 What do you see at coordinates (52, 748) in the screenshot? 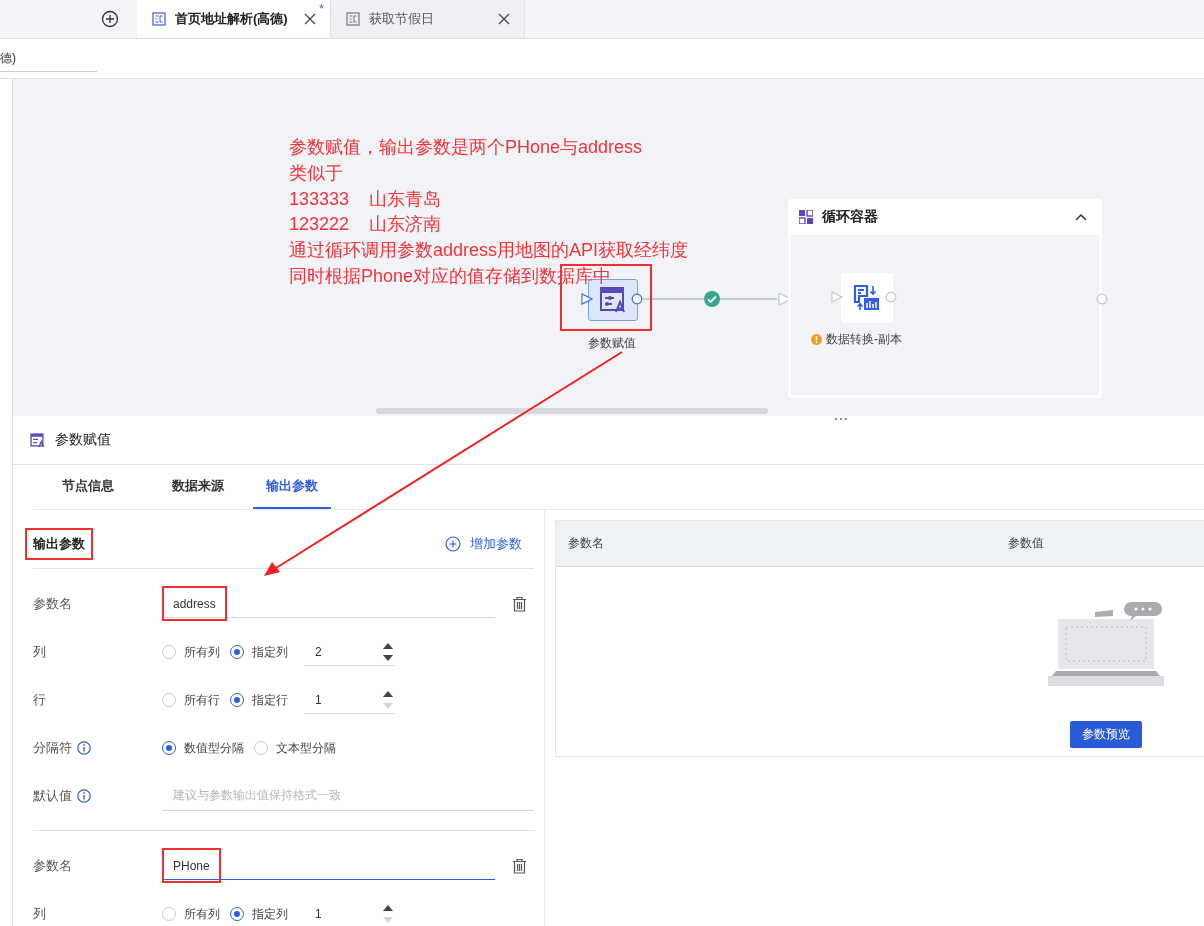
I see `field-label: 分隔符` at bounding box center [52, 748].